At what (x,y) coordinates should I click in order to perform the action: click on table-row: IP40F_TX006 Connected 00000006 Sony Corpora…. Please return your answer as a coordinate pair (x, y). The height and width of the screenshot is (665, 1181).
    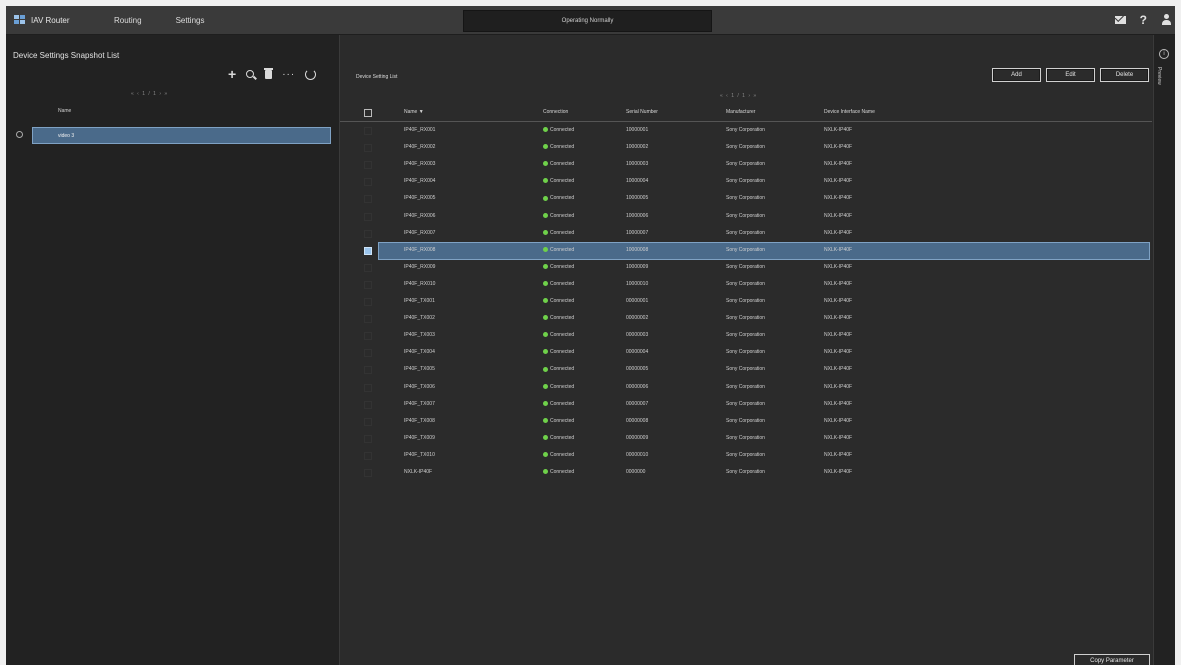
    Looking at the image, I should click on (746, 387).